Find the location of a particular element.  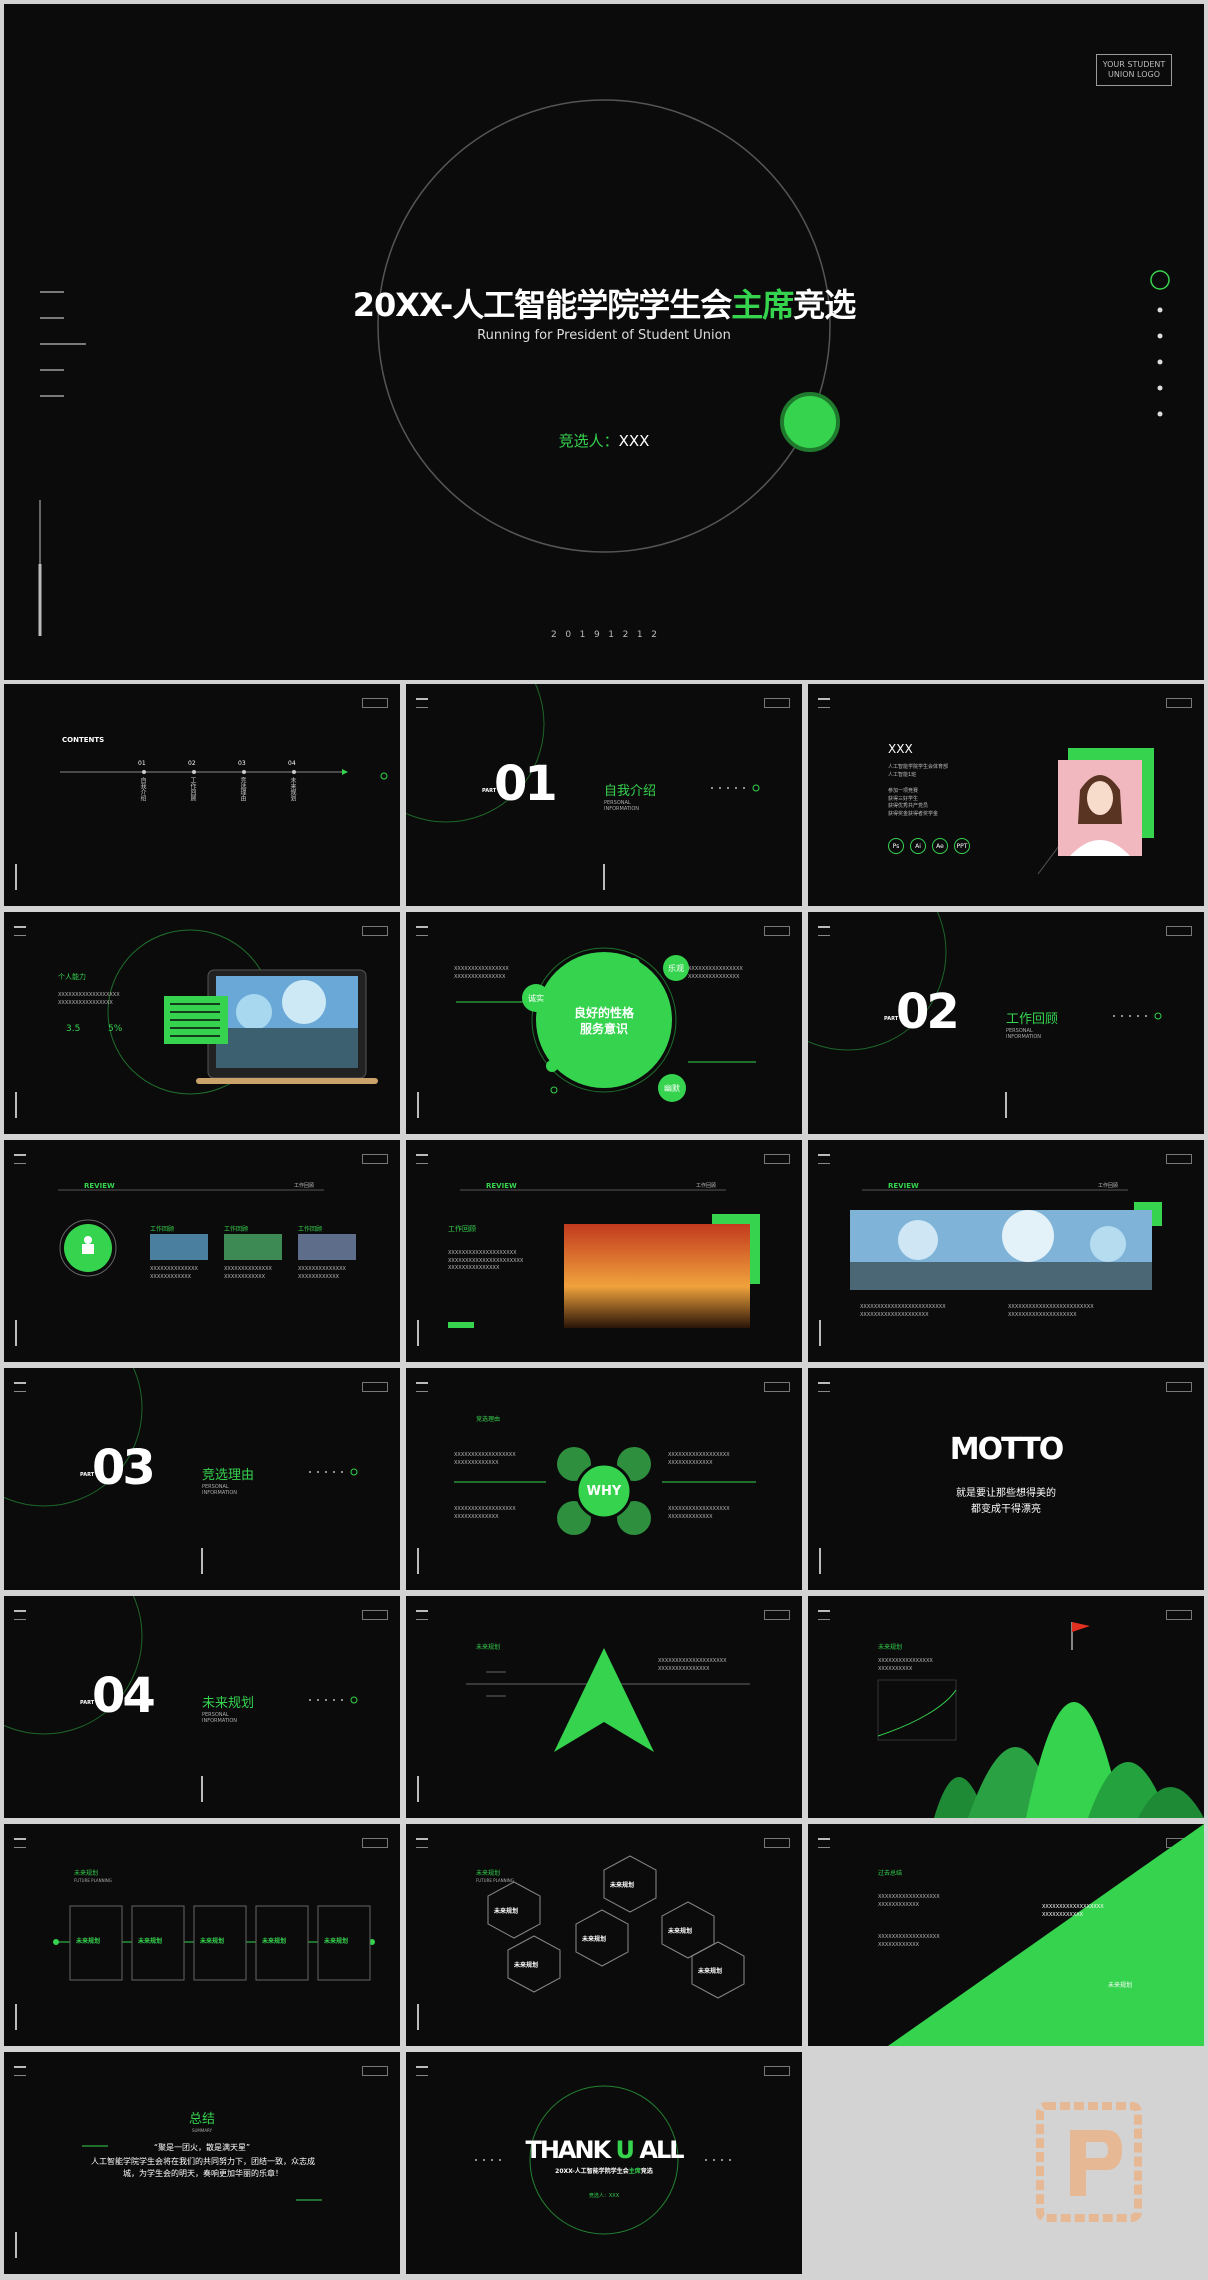

thanks-candidate: 竞选人：XXX is located at coordinates (604, 2196).